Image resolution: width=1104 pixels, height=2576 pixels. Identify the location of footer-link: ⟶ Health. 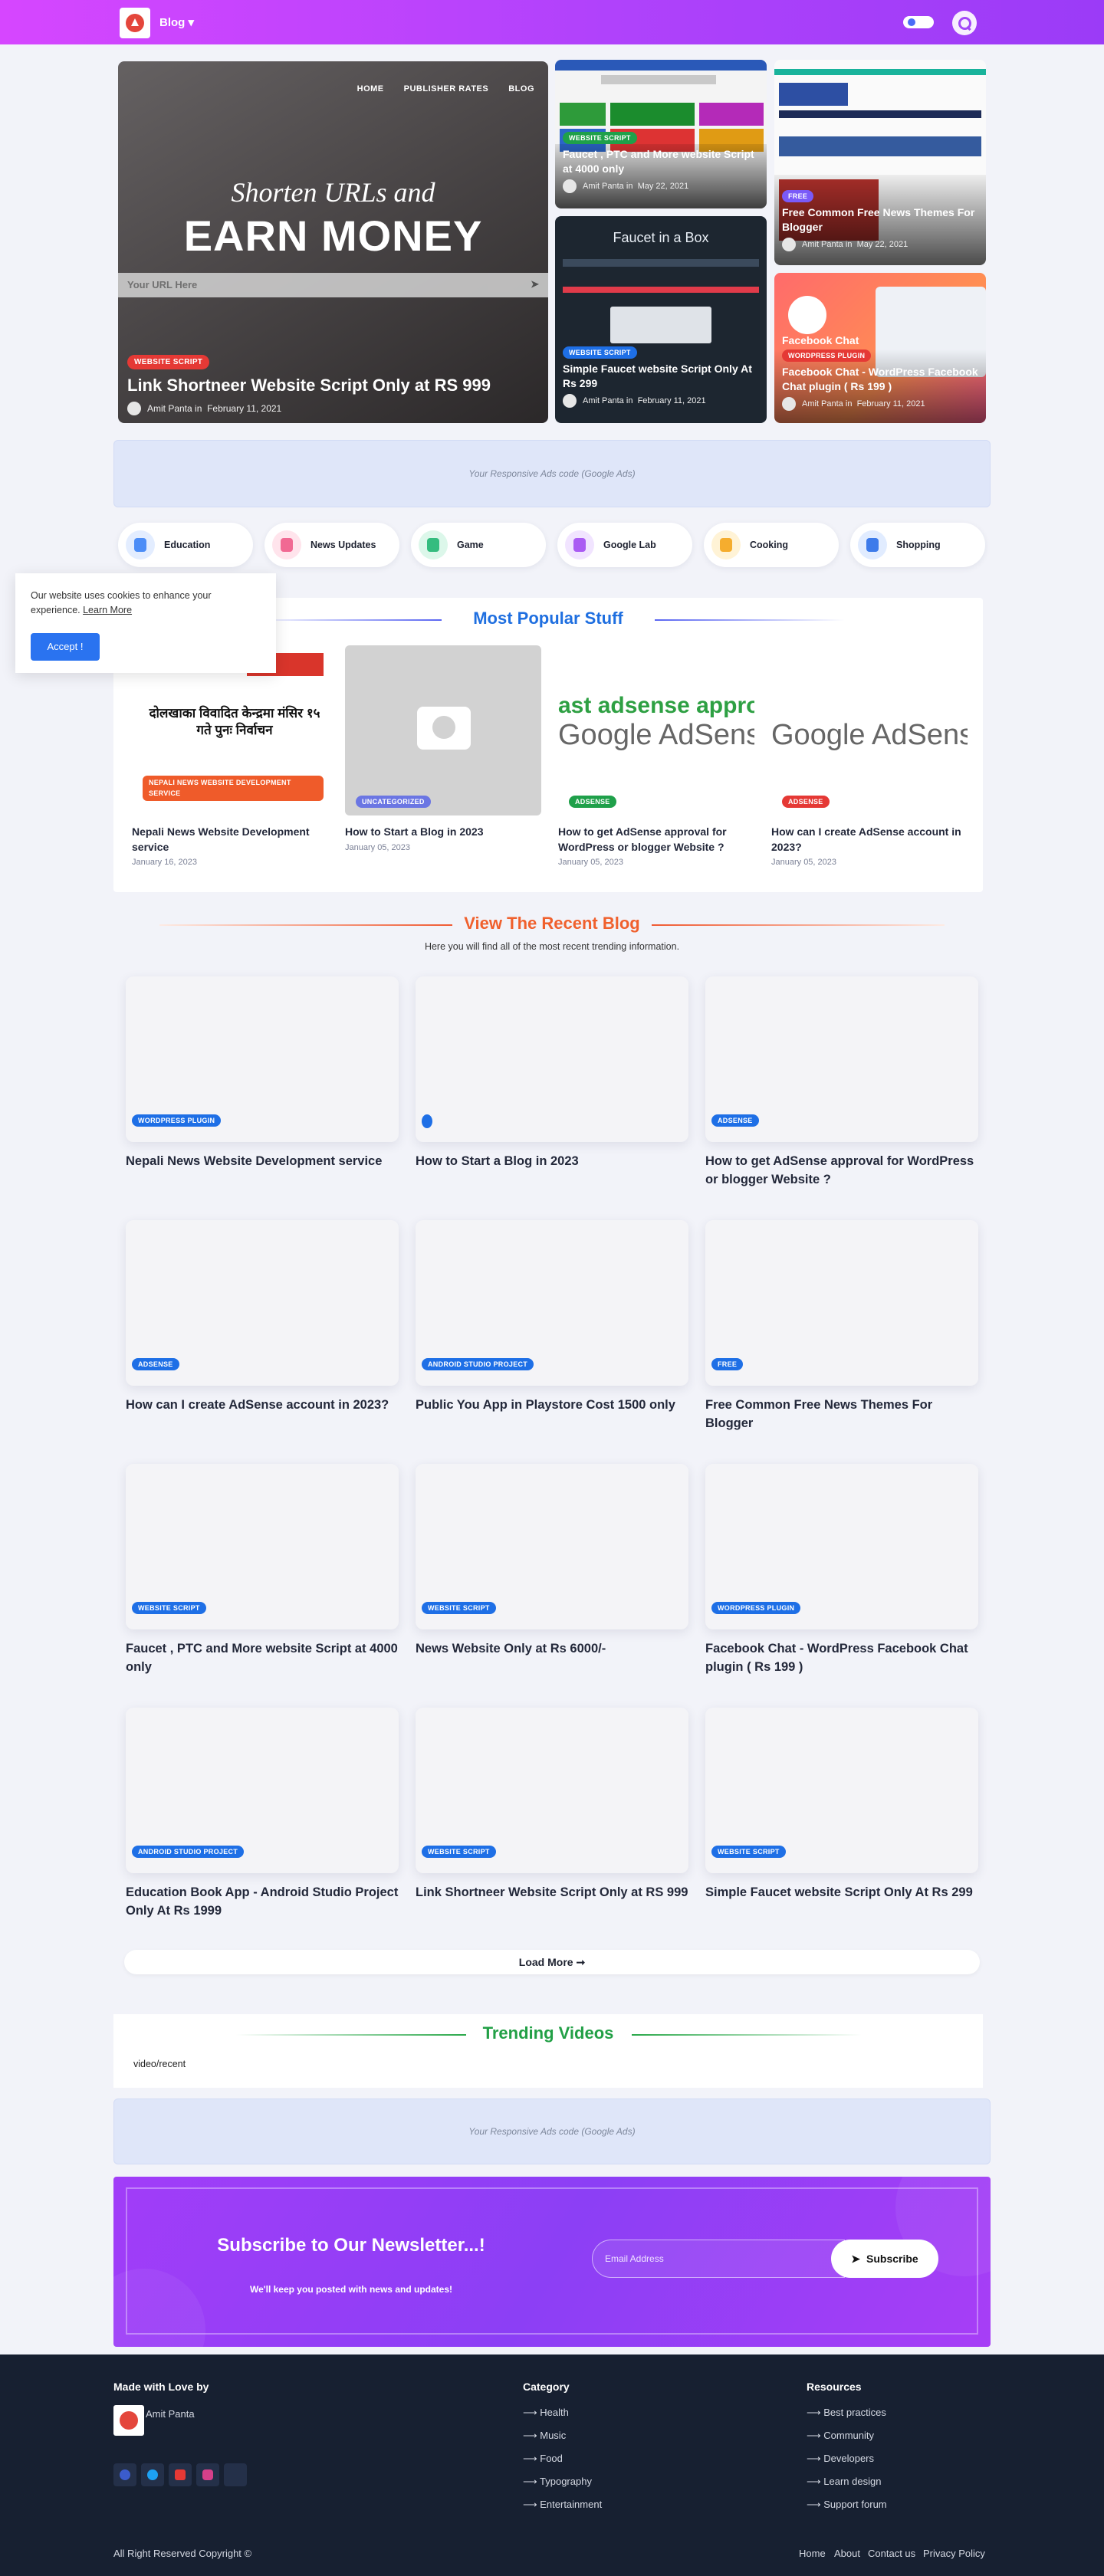
(546, 2413).